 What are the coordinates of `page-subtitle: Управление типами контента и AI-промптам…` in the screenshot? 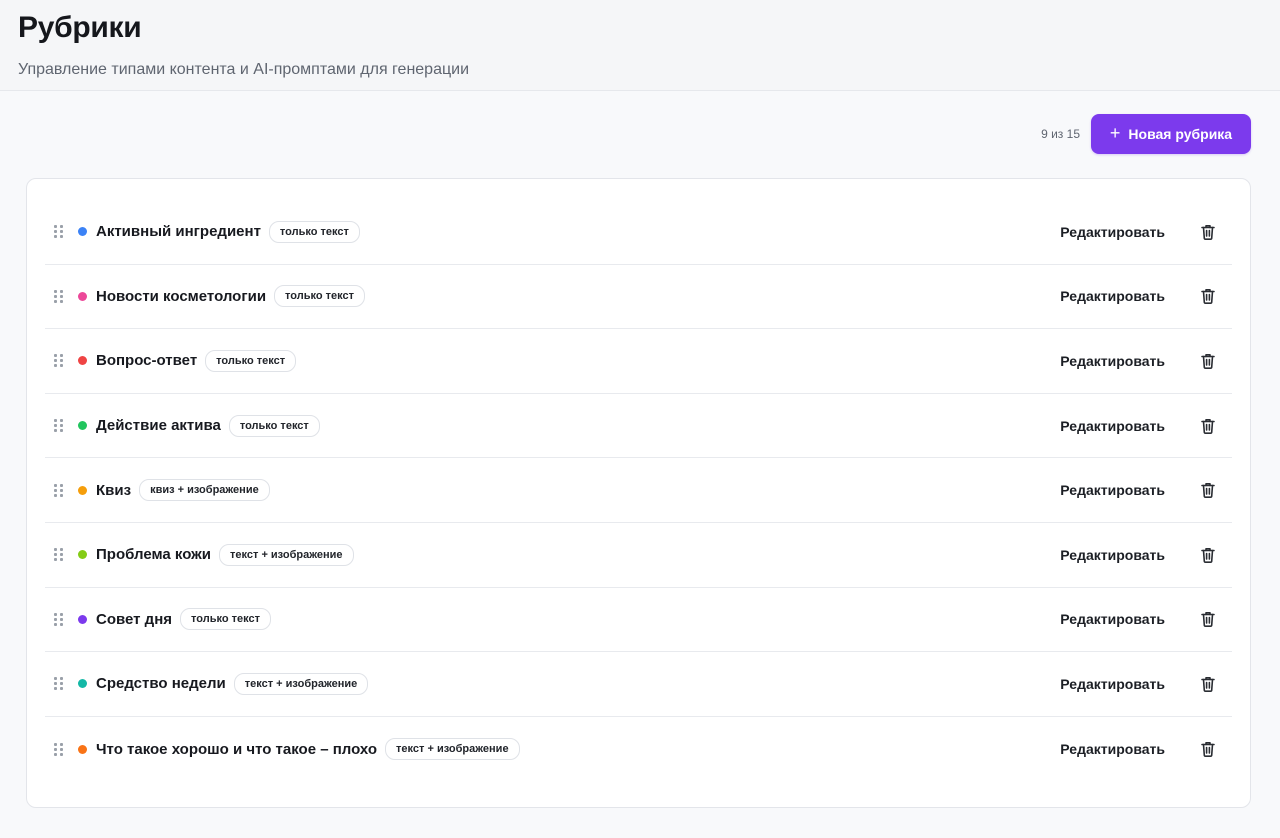 It's located at (244, 69).